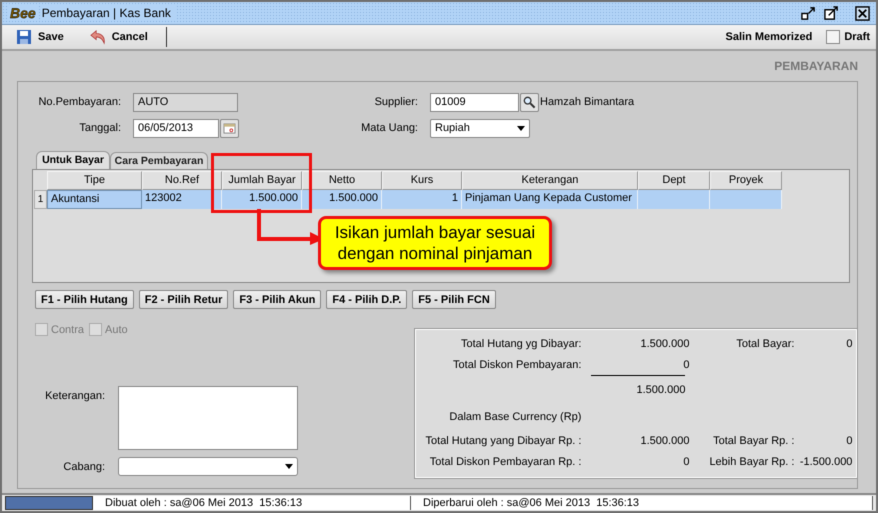  What do you see at coordinates (435, 243) in the screenshot?
I see `callout: Isikan jumlah bayar sesuai dengan nominal pinjaman` at bounding box center [435, 243].